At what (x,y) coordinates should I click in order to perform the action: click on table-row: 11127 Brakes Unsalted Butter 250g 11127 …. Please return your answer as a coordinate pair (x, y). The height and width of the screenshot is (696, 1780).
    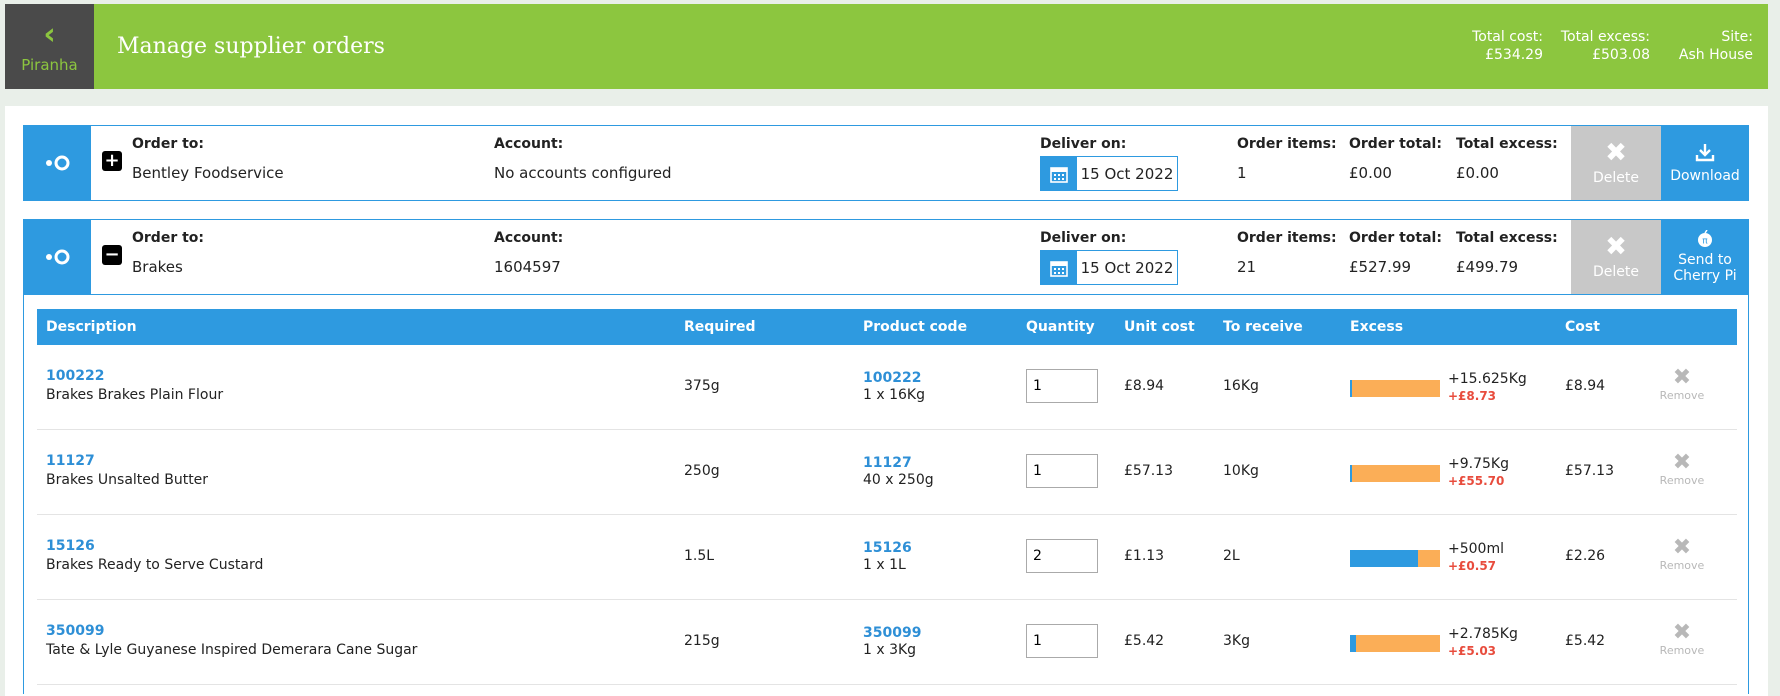
    Looking at the image, I should click on (887, 472).